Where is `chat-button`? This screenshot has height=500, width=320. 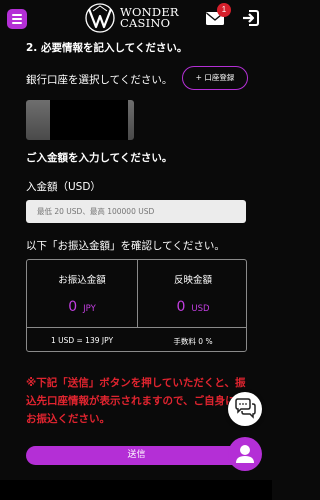 chat-button is located at coordinates (245, 409).